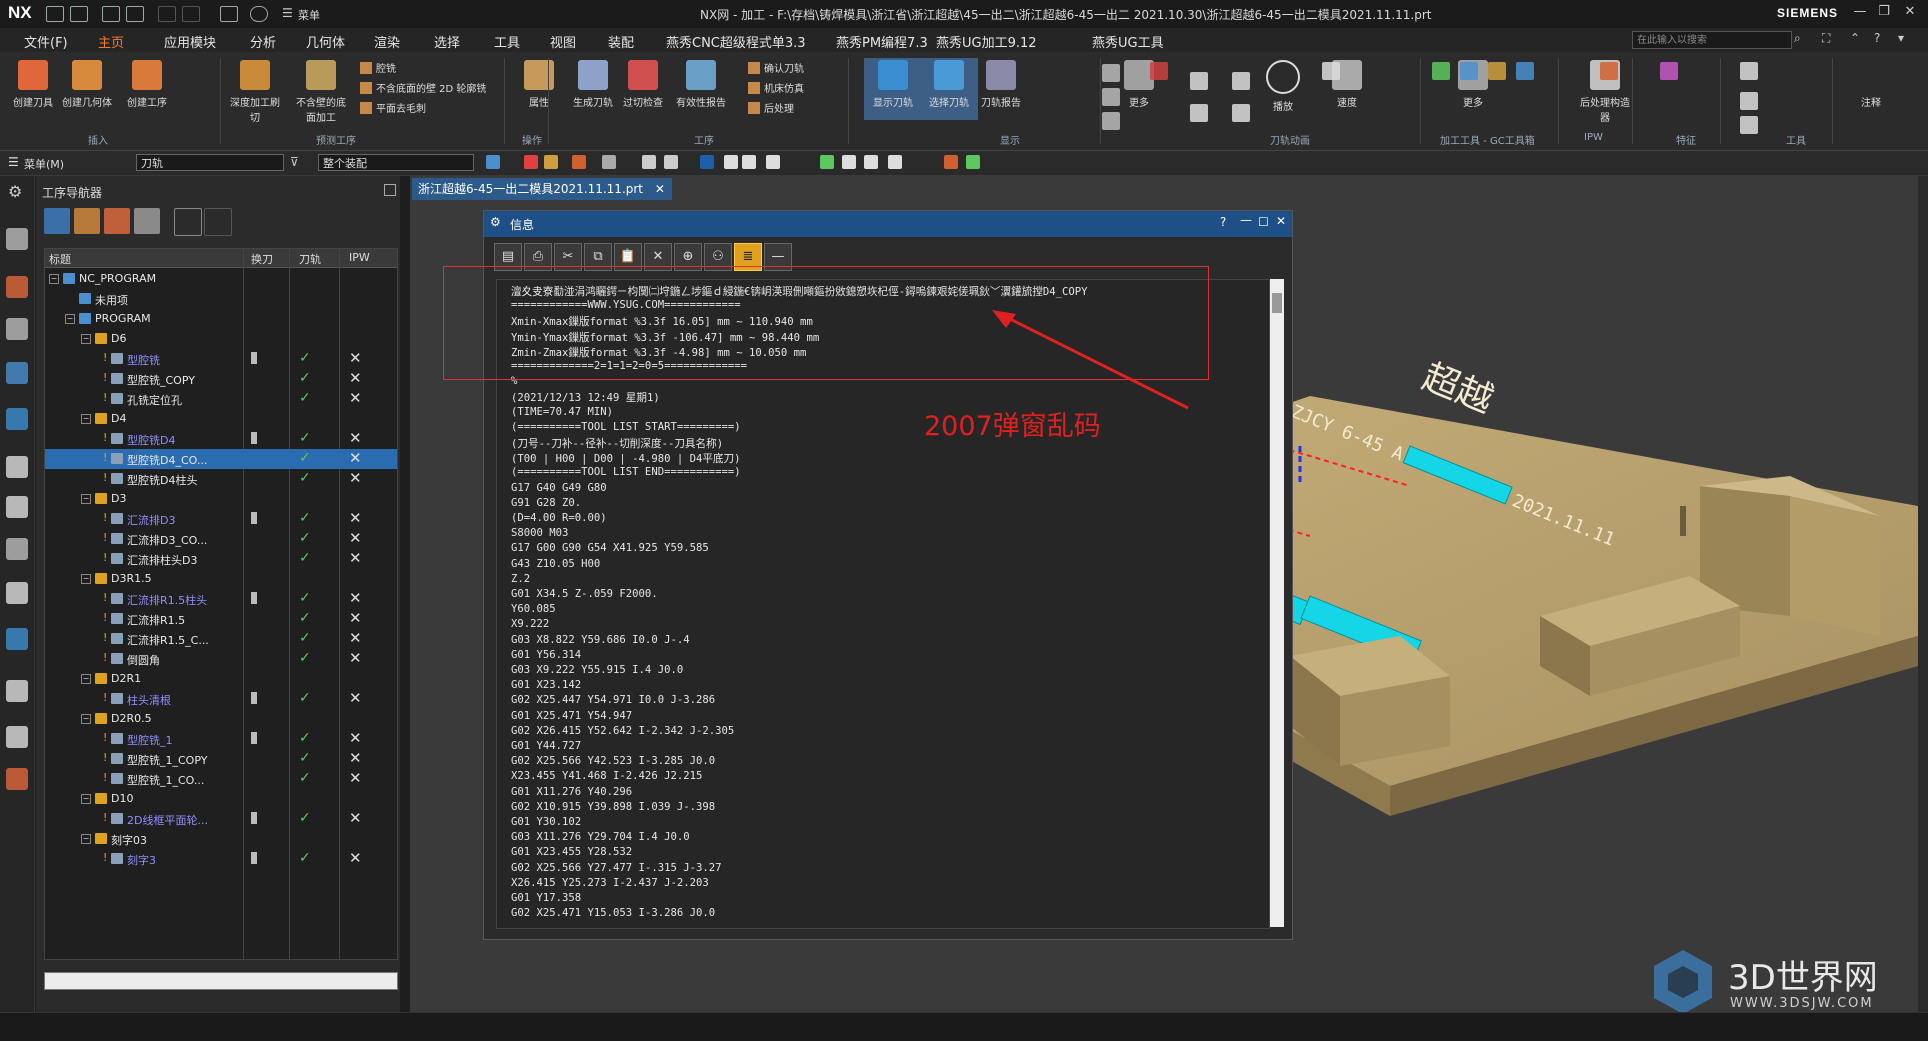  What do you see at coordinates (255, 91) in the screenshot?
I see `ribbon-button-3: 深度加工刷切` at bounding box center [255, 91].